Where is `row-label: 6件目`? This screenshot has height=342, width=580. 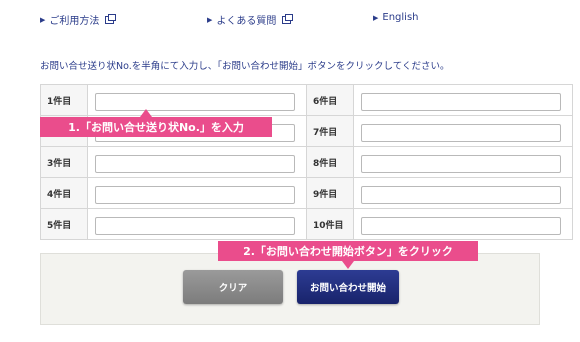
row-label: 6件目 is located at coordinates (330, 100).